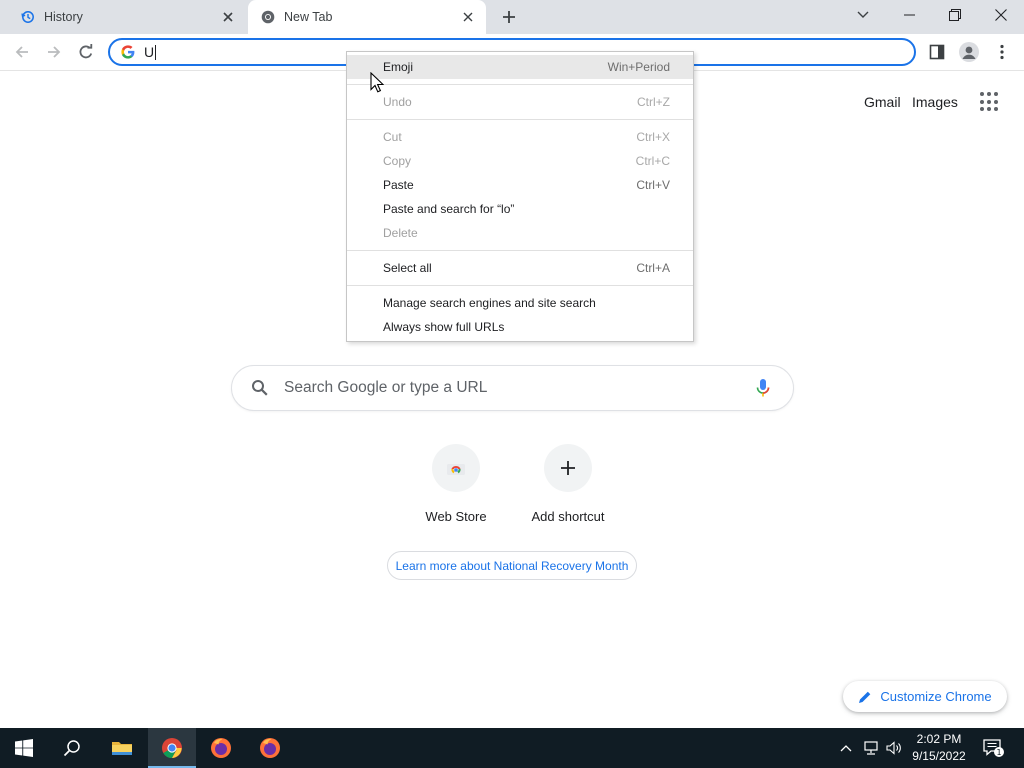  What do you see at coordinates (28, 17) in the screenshot?
I see `history-icon` at bounding box center [28, 17].